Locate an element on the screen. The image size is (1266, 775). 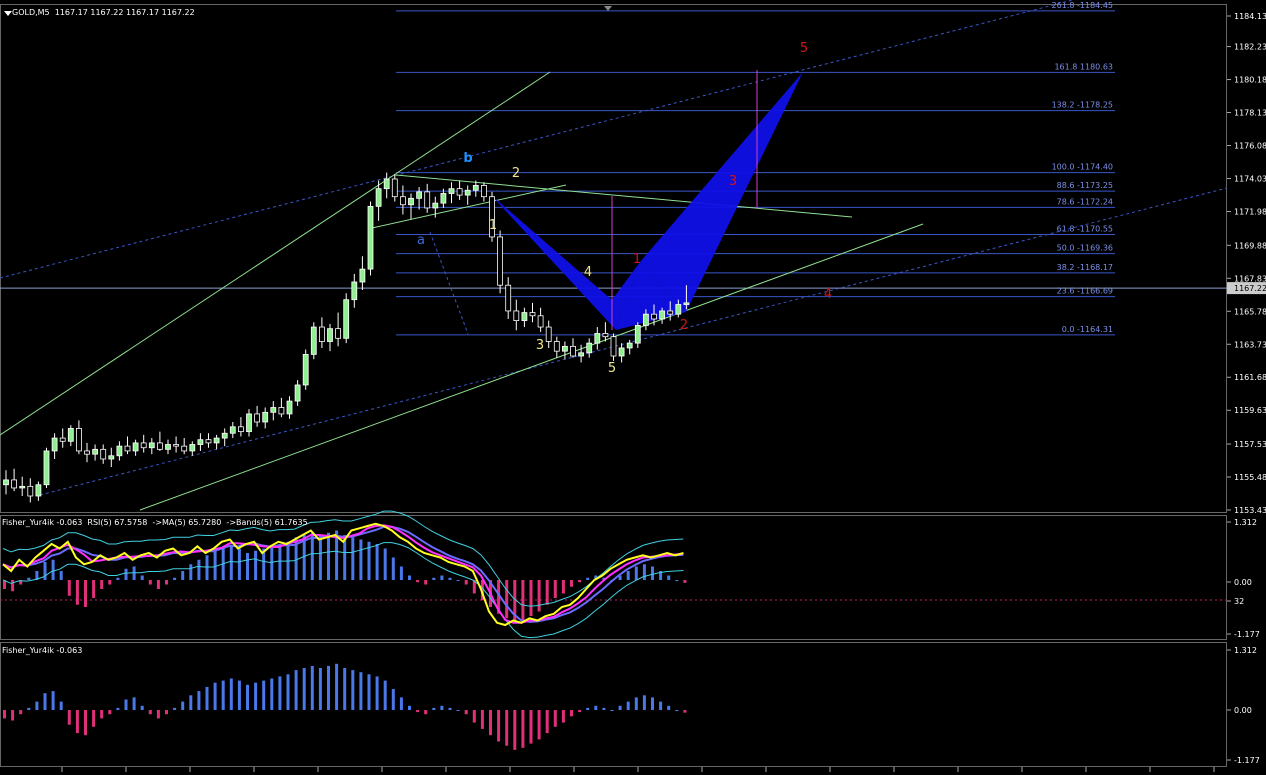
menu-arrow-icon is located at coordinates (8, 13).